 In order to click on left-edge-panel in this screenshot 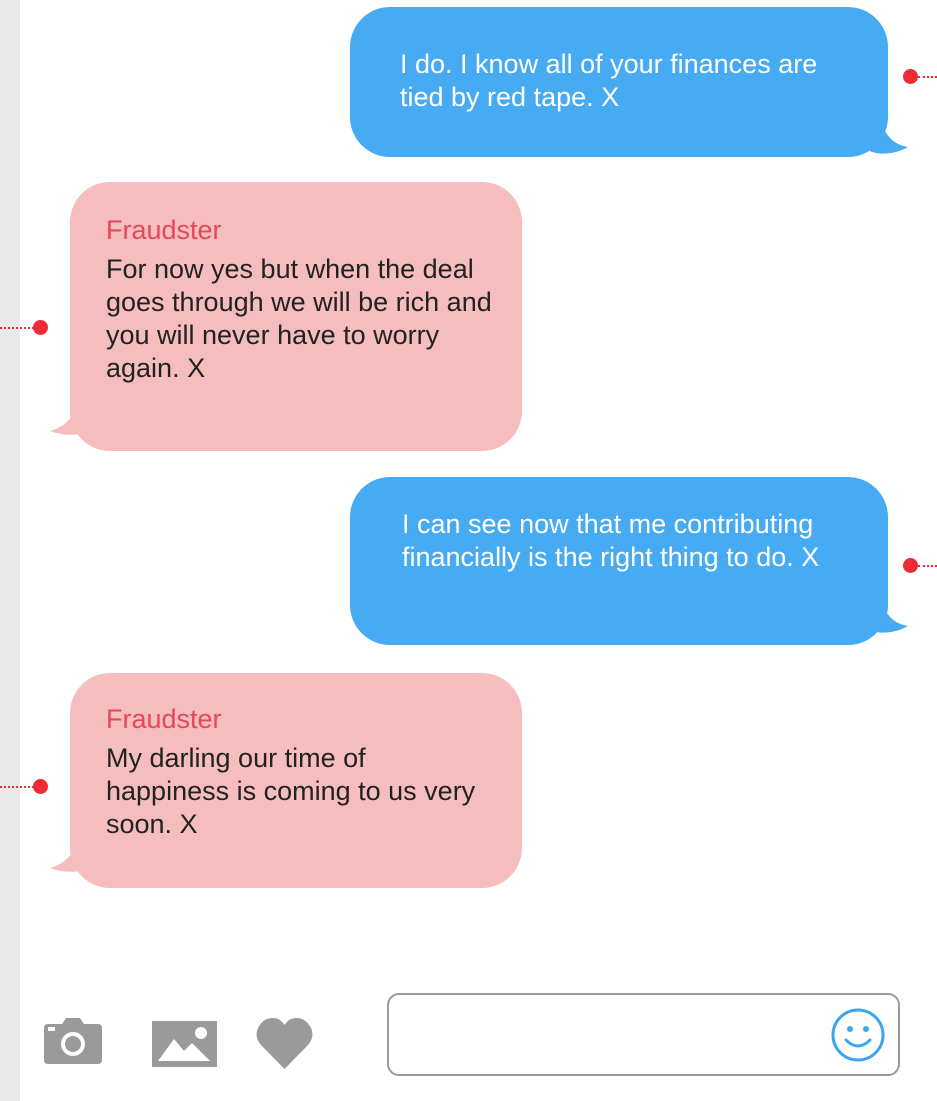, I will do `click(10, 550)`.